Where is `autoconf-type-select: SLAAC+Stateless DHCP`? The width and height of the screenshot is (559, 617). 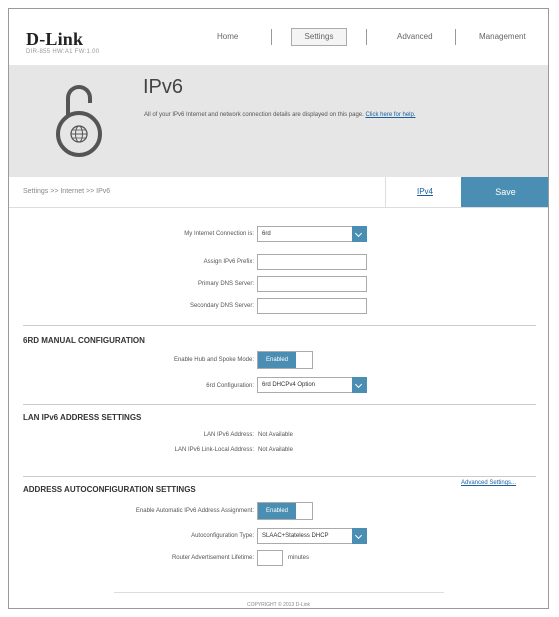 autoconf-type-select: SLAAC+Stateless DHCP is located at coordinates (312, 536).